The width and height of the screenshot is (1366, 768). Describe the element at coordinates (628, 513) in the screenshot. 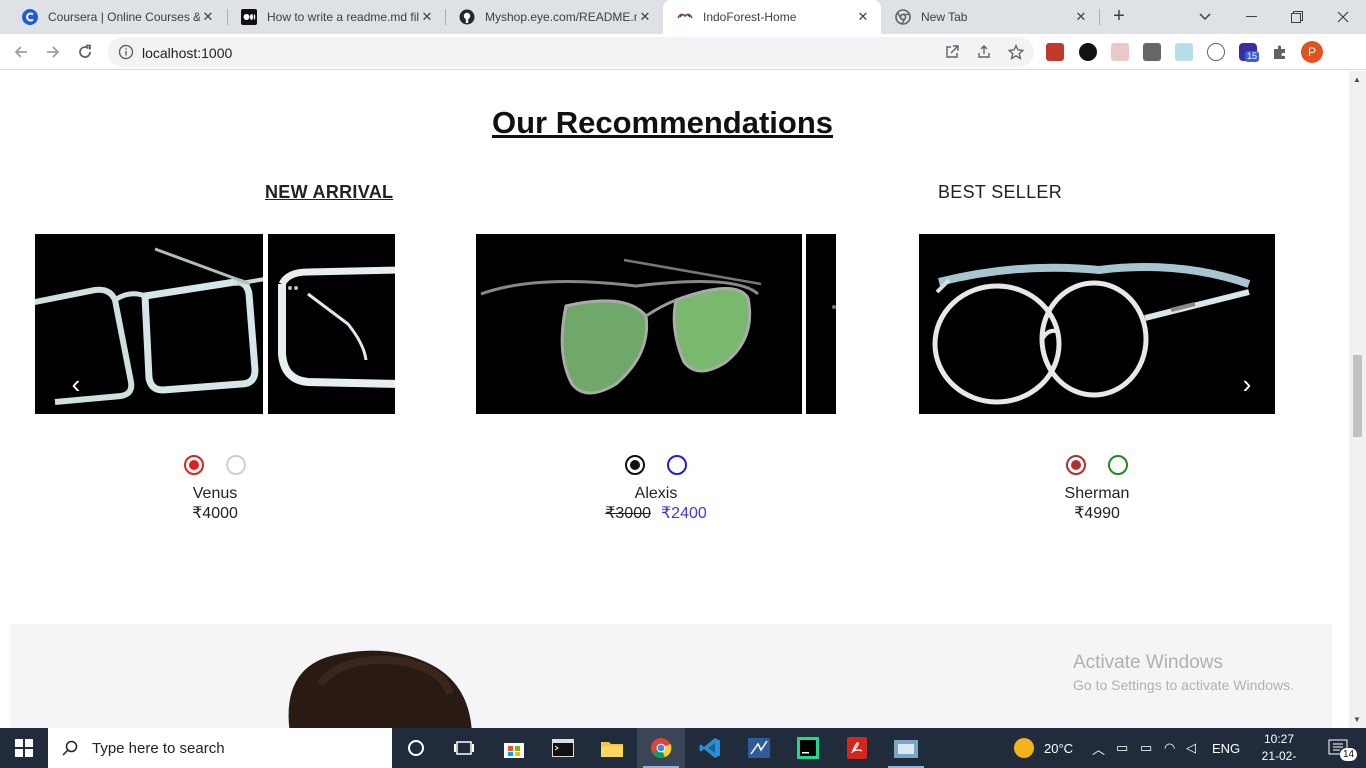

I see `original-price: ₹3000` at that location.